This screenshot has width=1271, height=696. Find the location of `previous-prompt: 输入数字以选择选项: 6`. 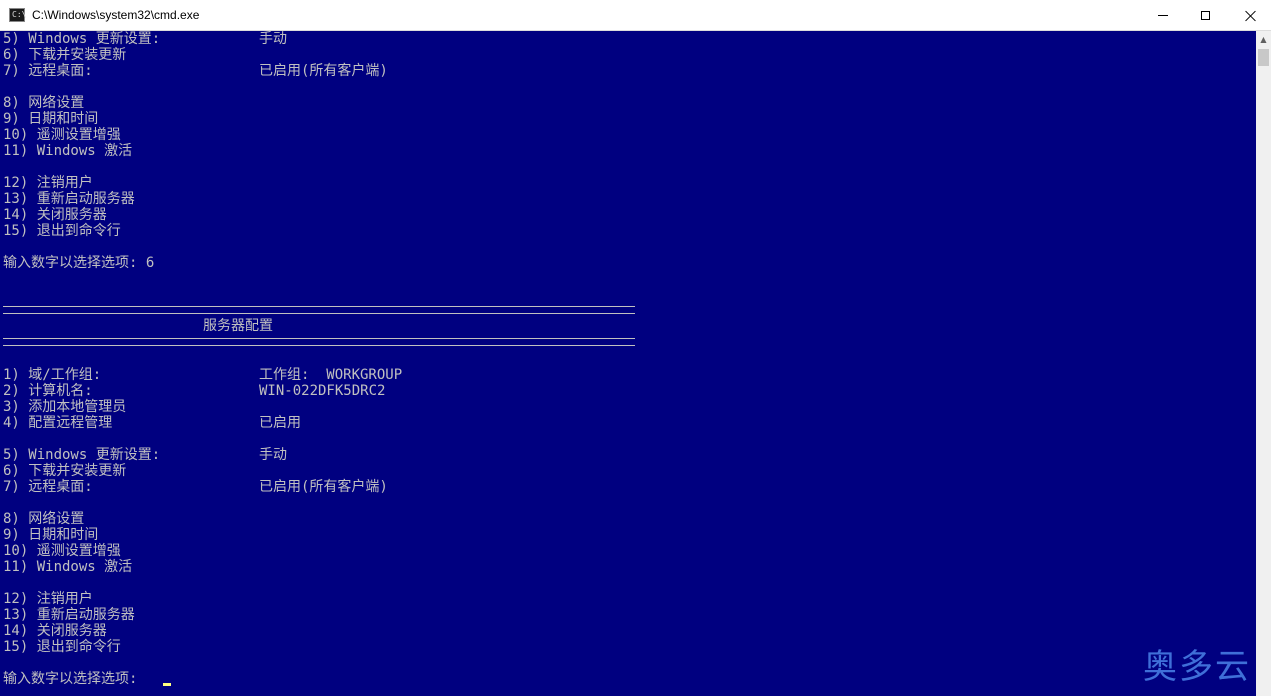

previous-prompt: 输入数字以选择选项: 6 is located at coordinates (79, 263).